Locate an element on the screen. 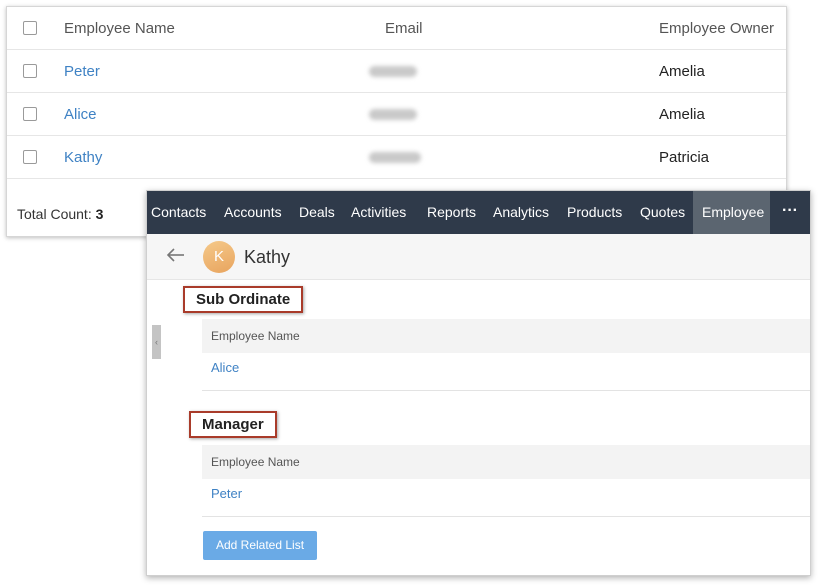 This screenshot has height=586, width=822. employee-name-link: Kathy is located at coordinates (83, 157).